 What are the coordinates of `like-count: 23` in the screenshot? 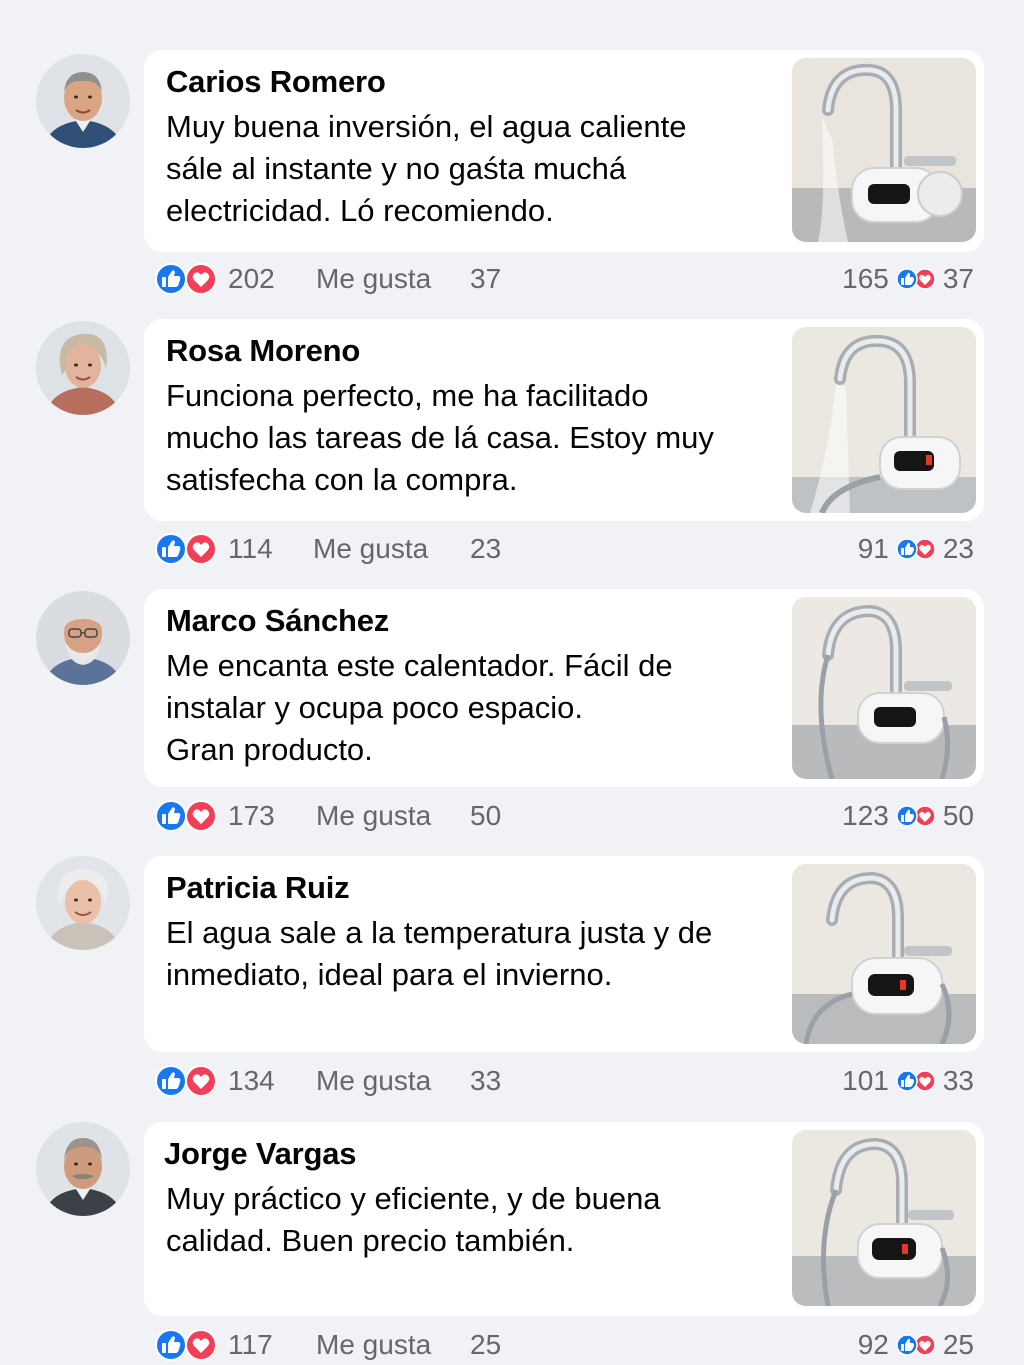 It's located at (486, 548).